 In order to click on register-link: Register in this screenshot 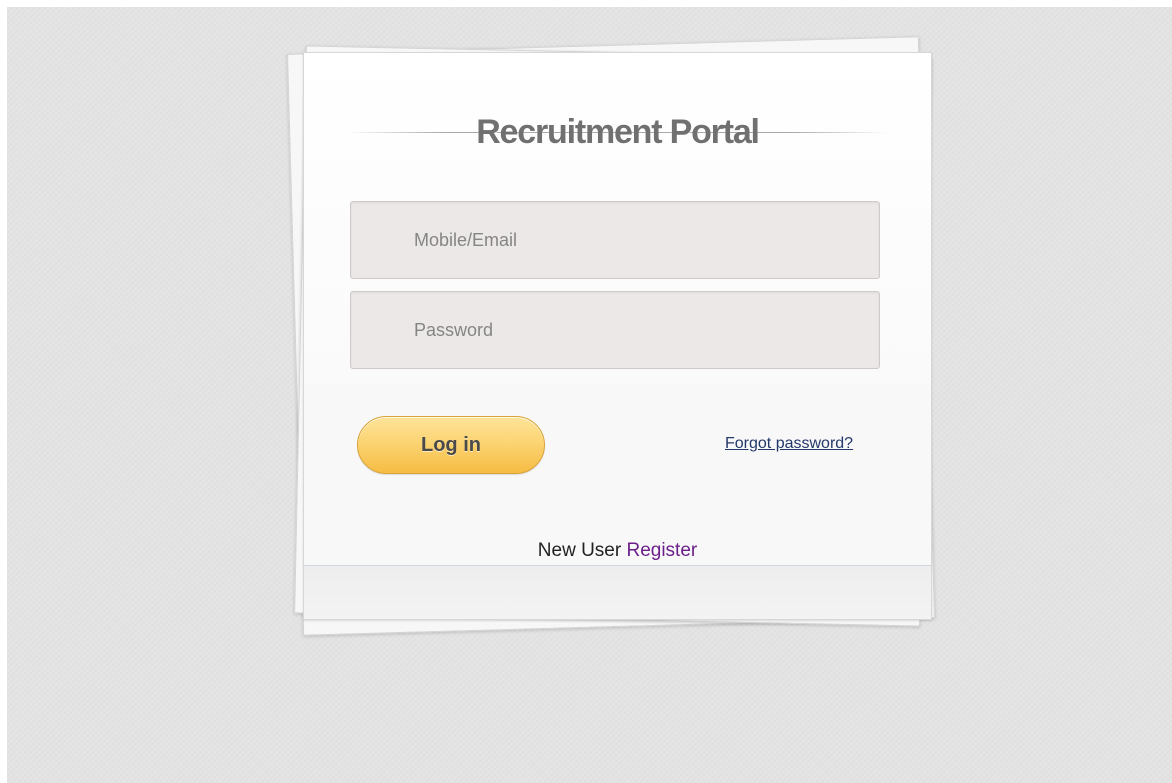, I will do `click(661, 550)`.